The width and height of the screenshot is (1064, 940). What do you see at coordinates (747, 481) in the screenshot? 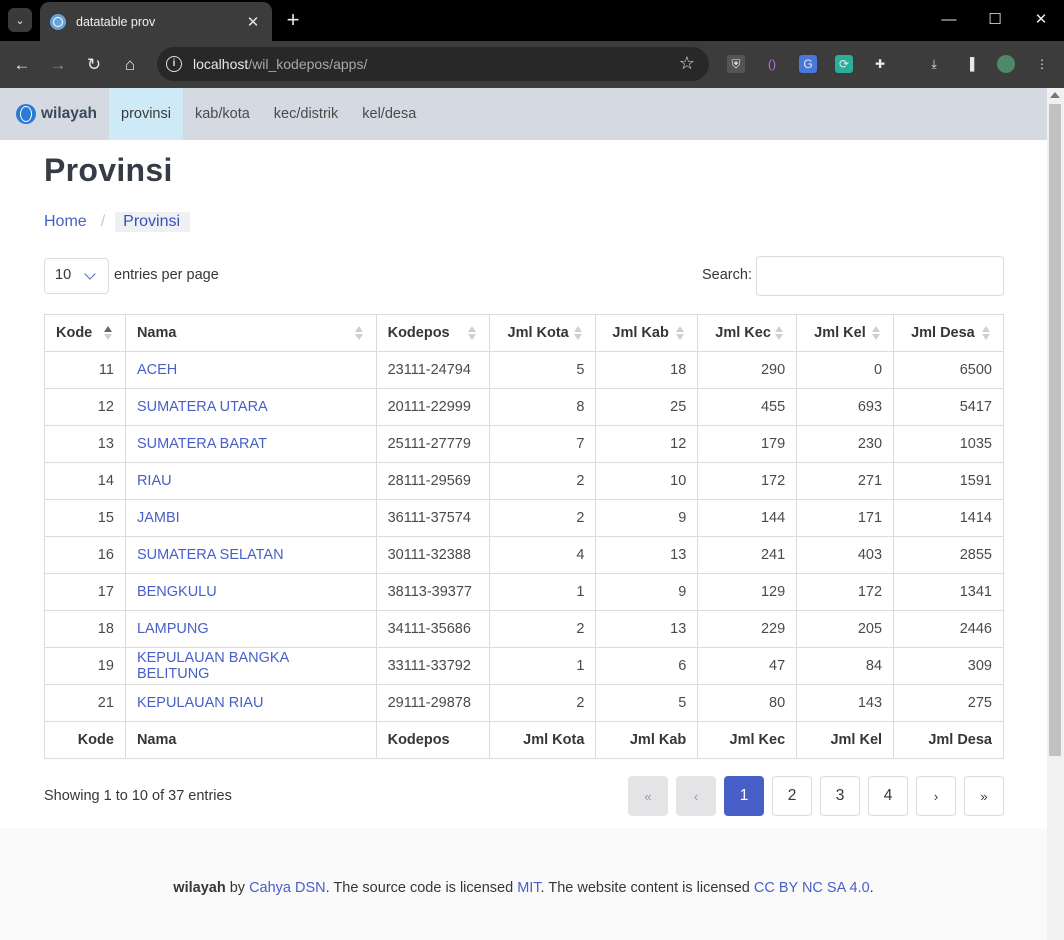
I see `cell-jml-kec: 172` at bounding box center [747, 481].